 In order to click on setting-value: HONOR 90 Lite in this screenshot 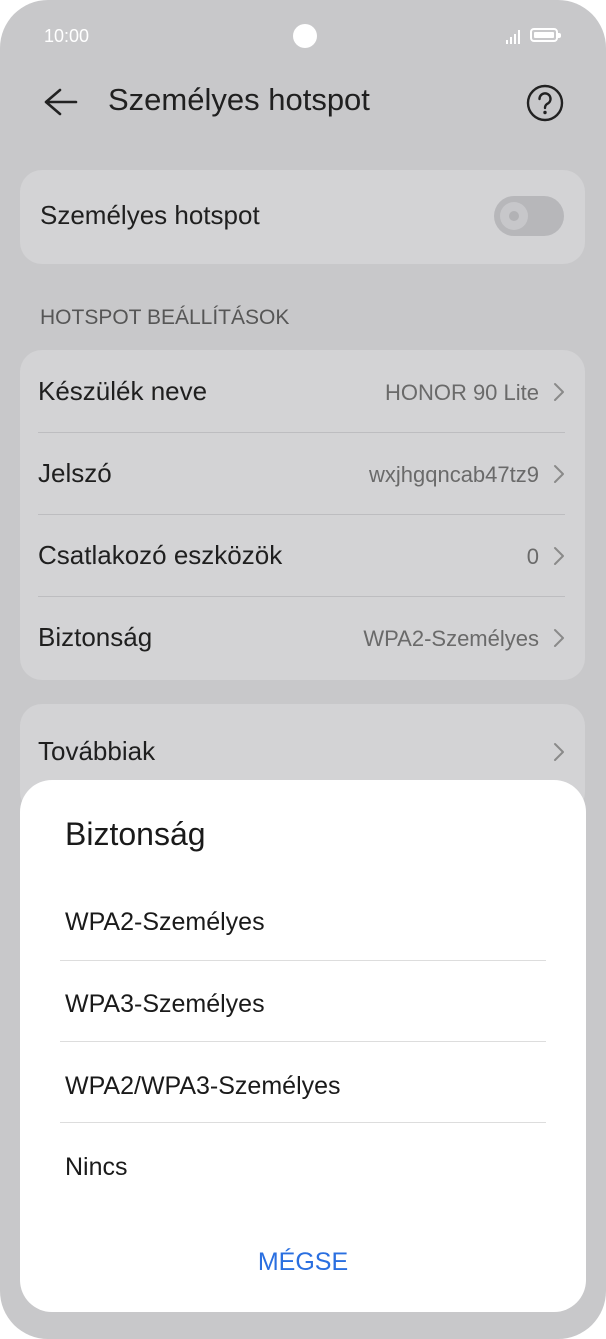, I will do `click(461, 392)`.